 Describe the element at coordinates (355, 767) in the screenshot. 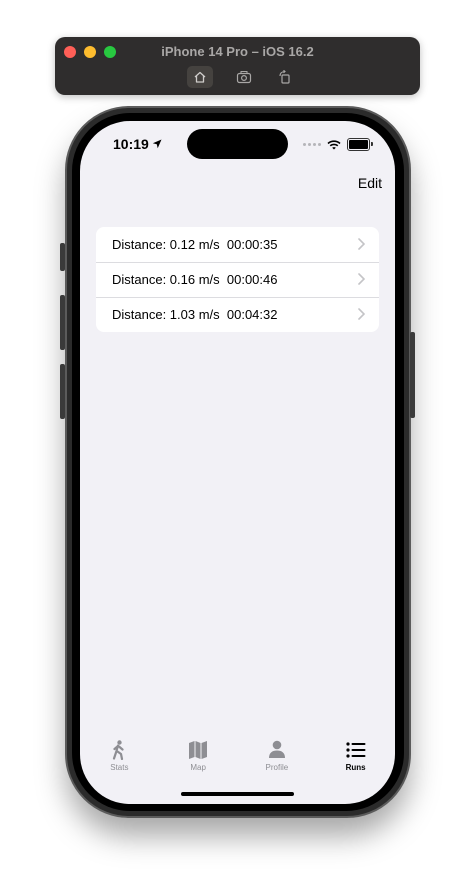

I see `tab-label: Runs` at that location.